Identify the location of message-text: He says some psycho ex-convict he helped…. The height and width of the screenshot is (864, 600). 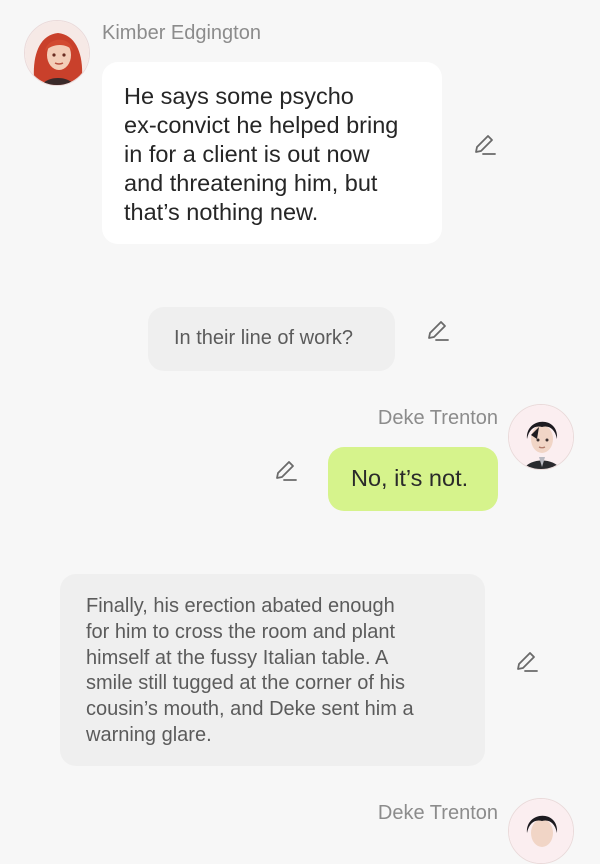
(261, 154).